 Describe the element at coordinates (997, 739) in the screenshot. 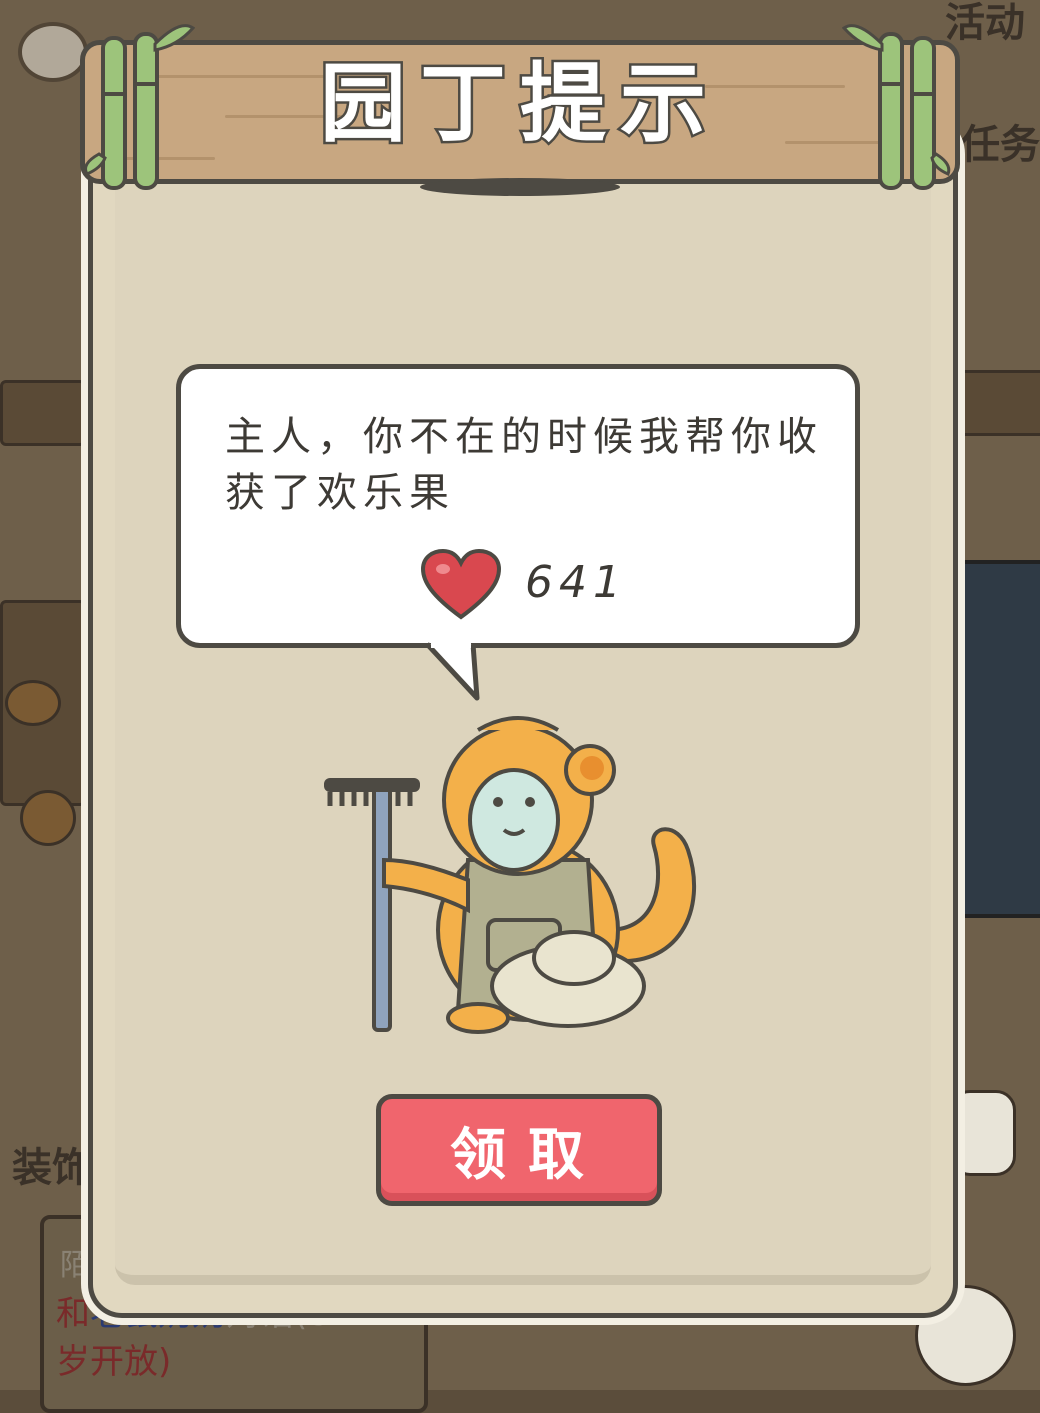

I see `cabinet` at that location.